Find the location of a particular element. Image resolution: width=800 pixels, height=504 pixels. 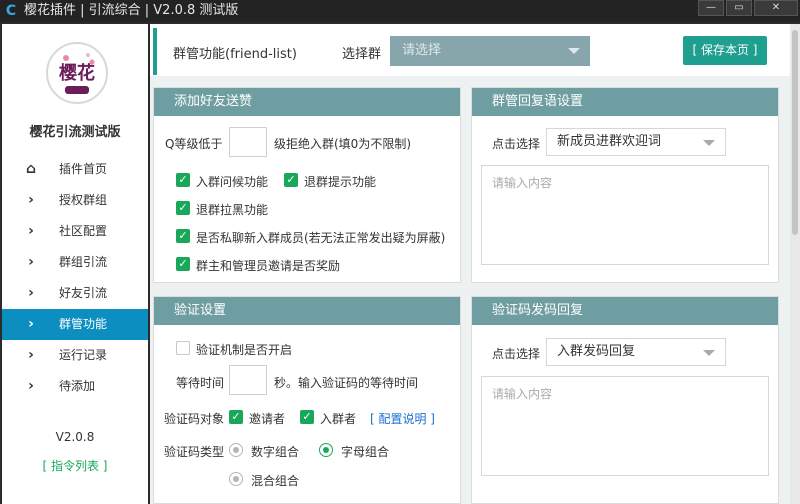

checkbox-target-joiner: ✓ is located at coordinates (307, 417).